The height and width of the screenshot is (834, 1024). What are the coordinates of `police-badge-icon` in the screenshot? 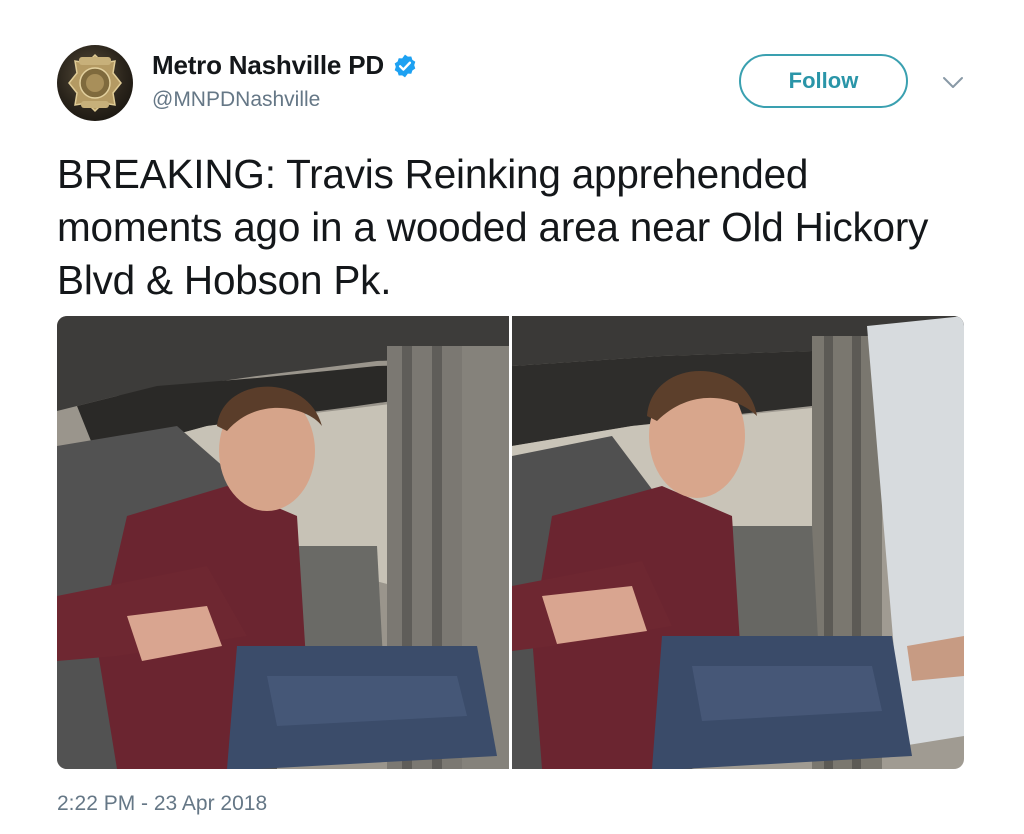 It's located at (95, 83).